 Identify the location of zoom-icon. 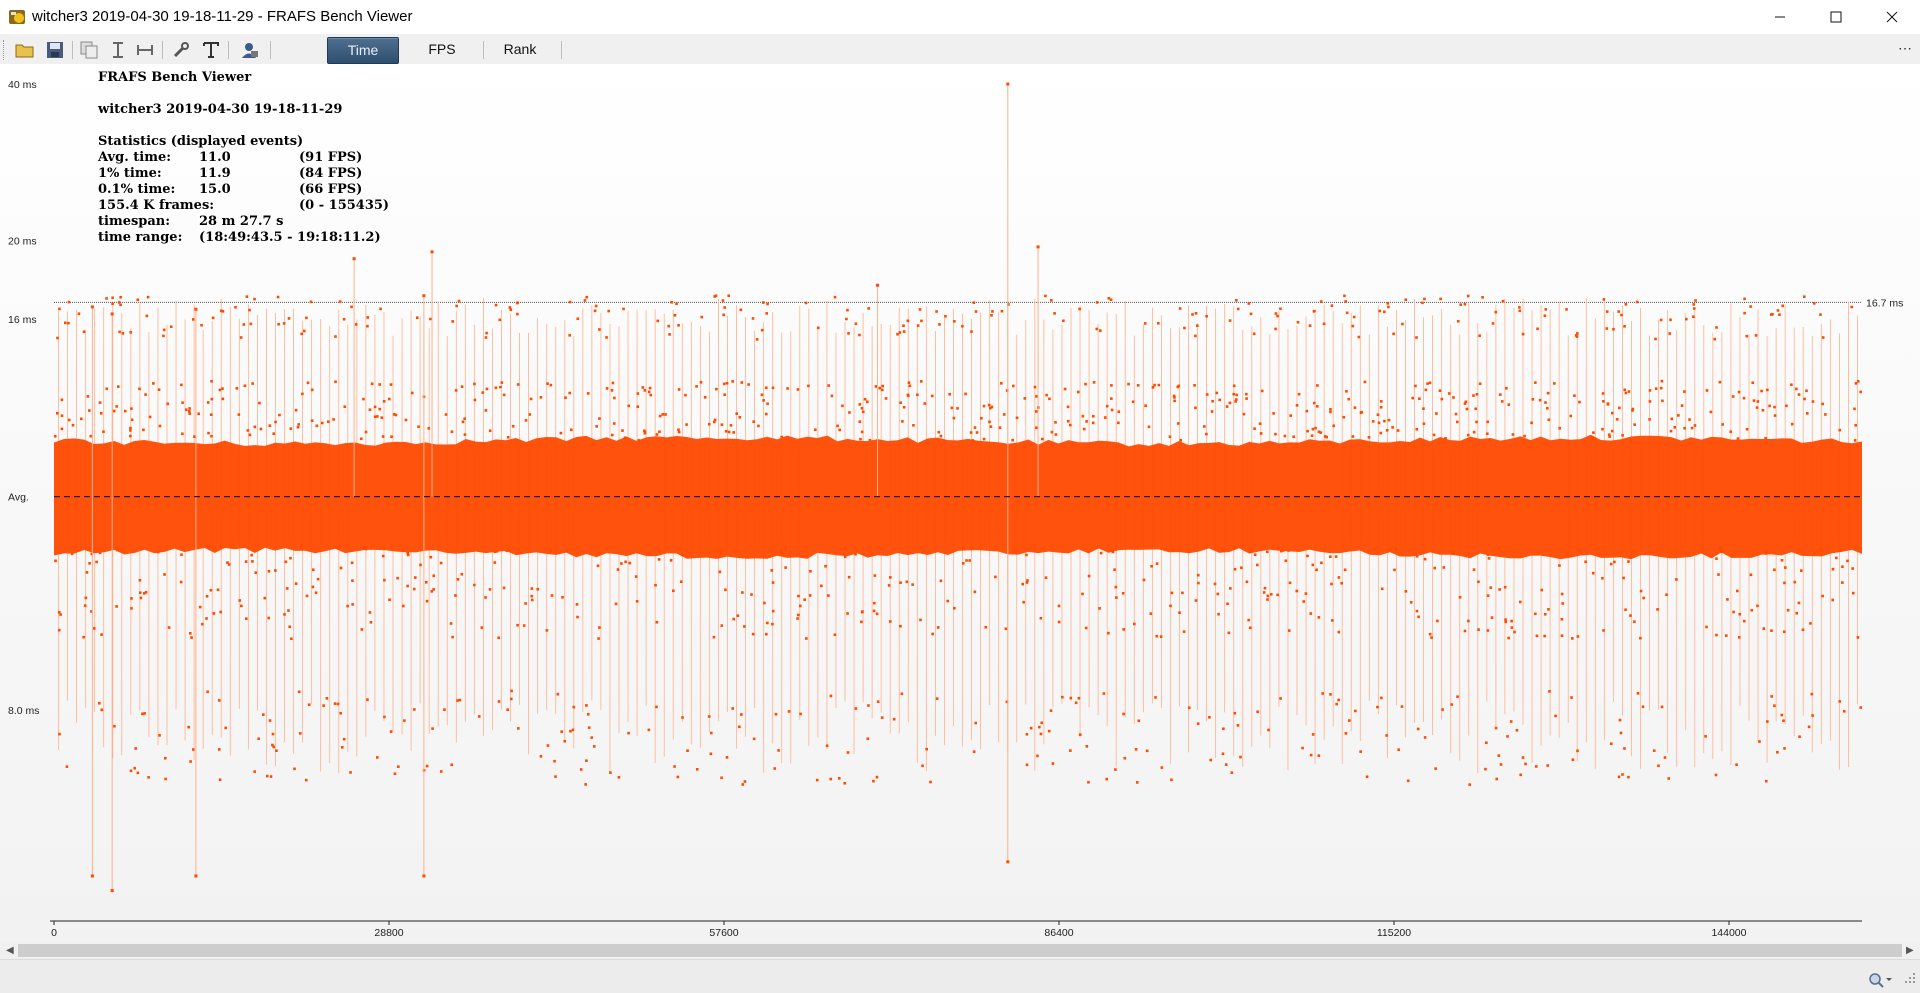
(1880, 982).